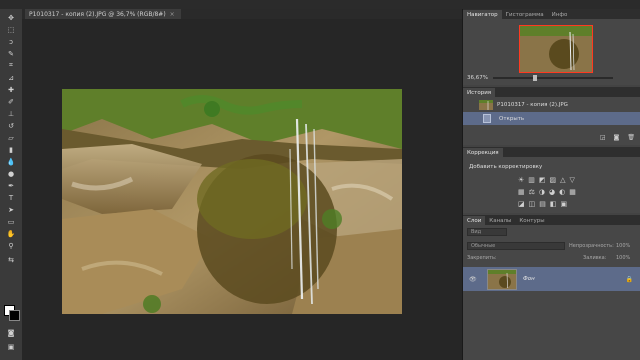 Image resolution: width=640 pixels, height=360 pixels. Describe the element at coordinates (476, 232) in the screenshot. I see `layer-filter-value: Вид` at that location.